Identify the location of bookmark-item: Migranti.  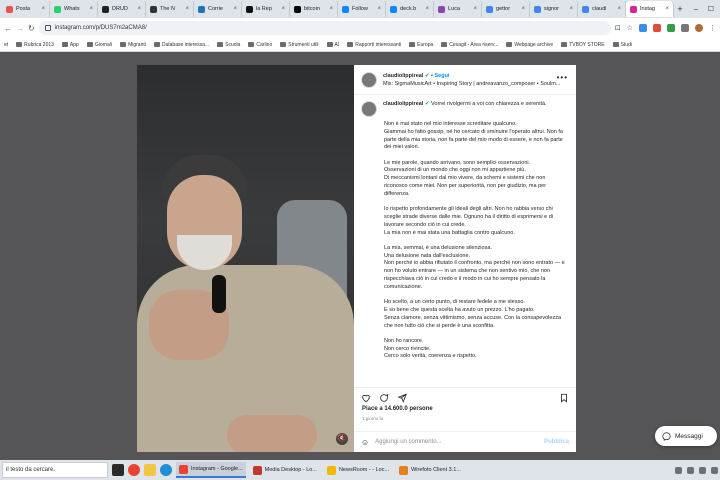
(133, 45).